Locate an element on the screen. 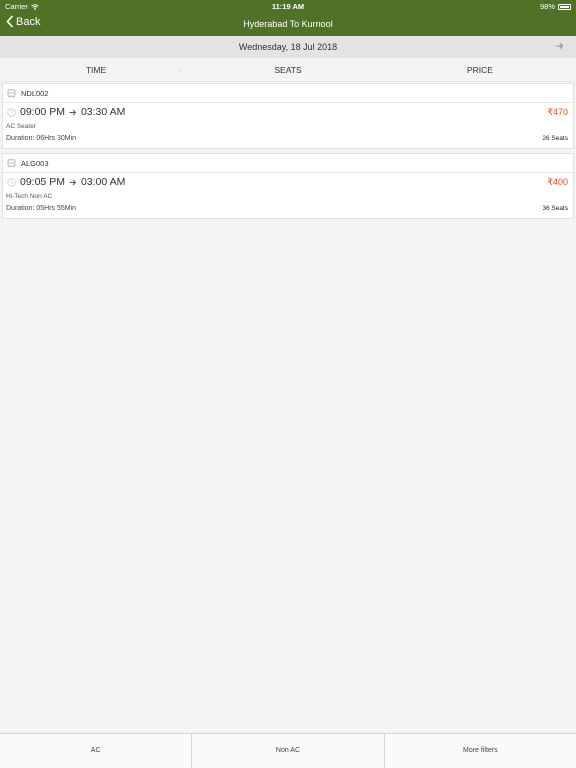 The image size is (576, 768). nav-bar: Back Hyderabad To Kurnool is located at coordinates (288, 24).